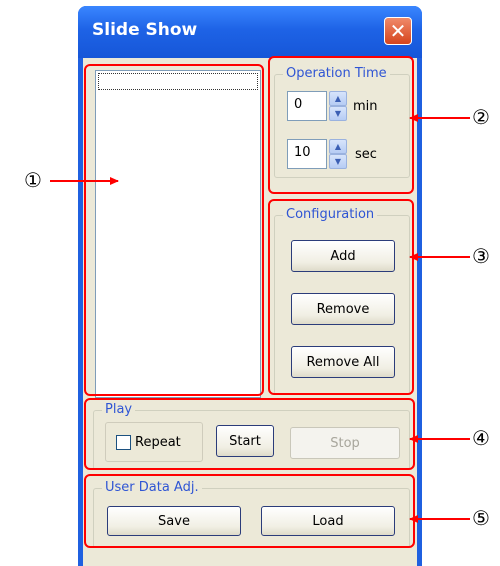 The width and height of the screenshot is (500, 566). Describe the element at coordinates (481, 518) in the screenshot. I see `callout-5: ⑤` at that location.